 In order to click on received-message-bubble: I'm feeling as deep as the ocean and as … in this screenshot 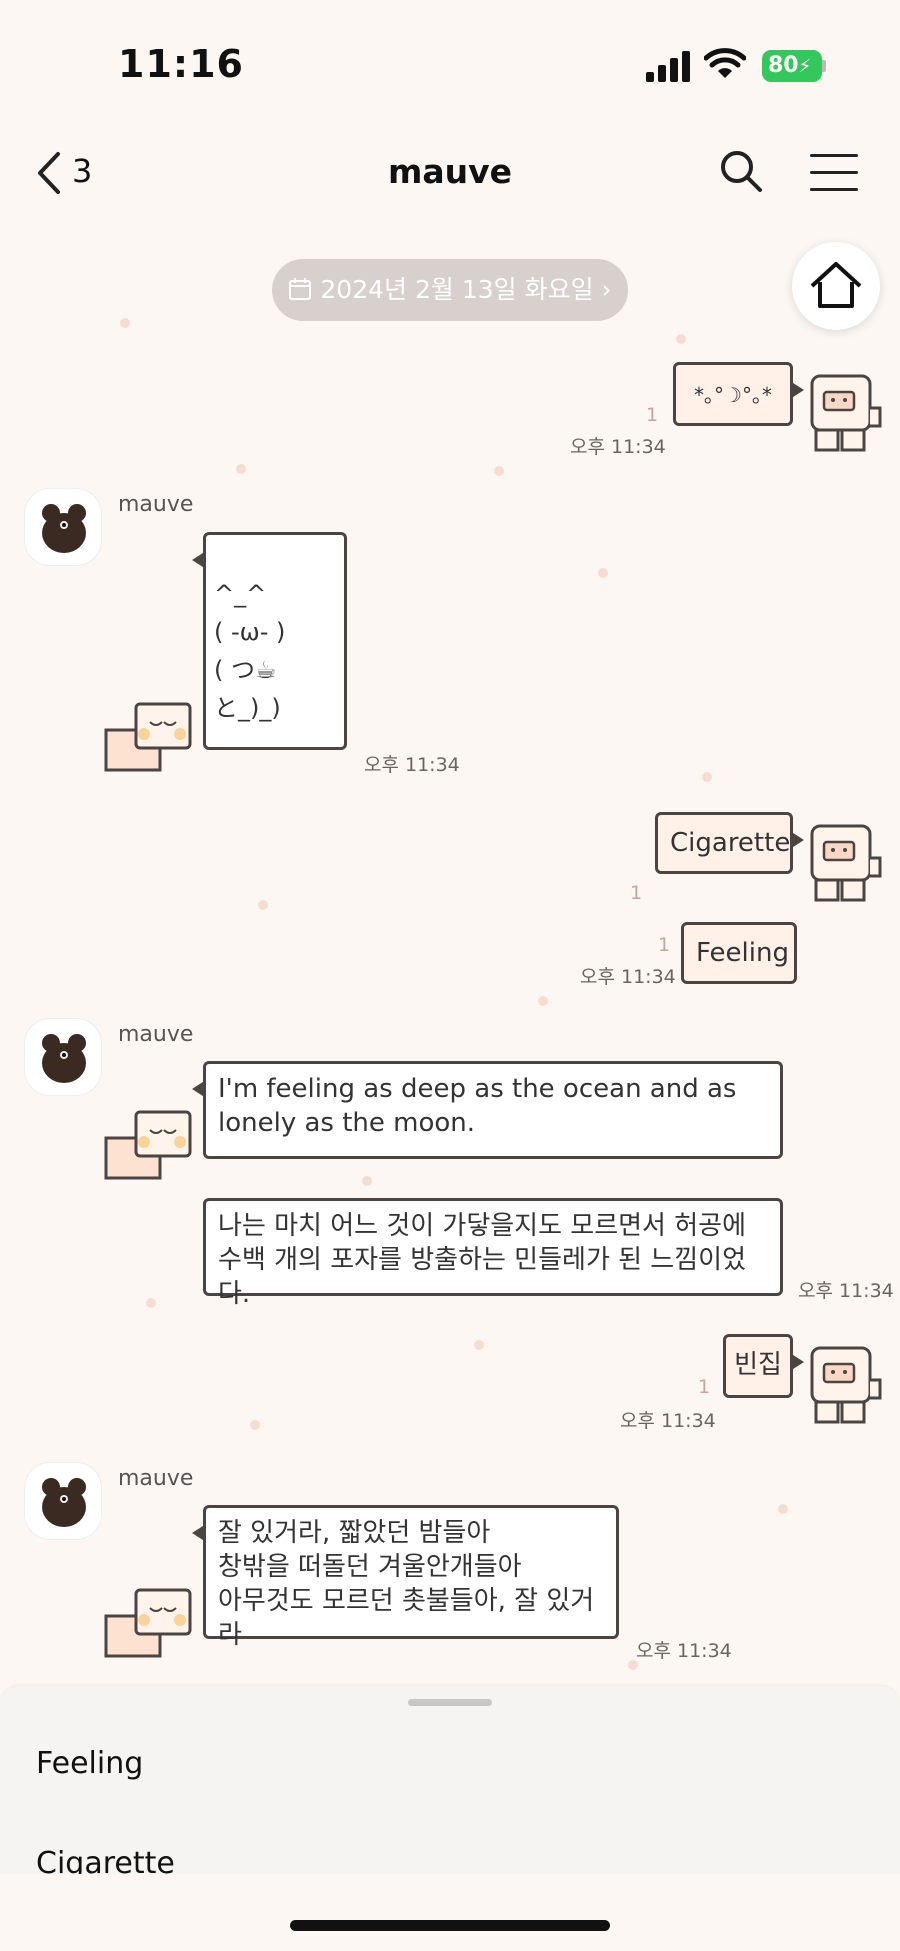, I will do `click(487, 1110)`.